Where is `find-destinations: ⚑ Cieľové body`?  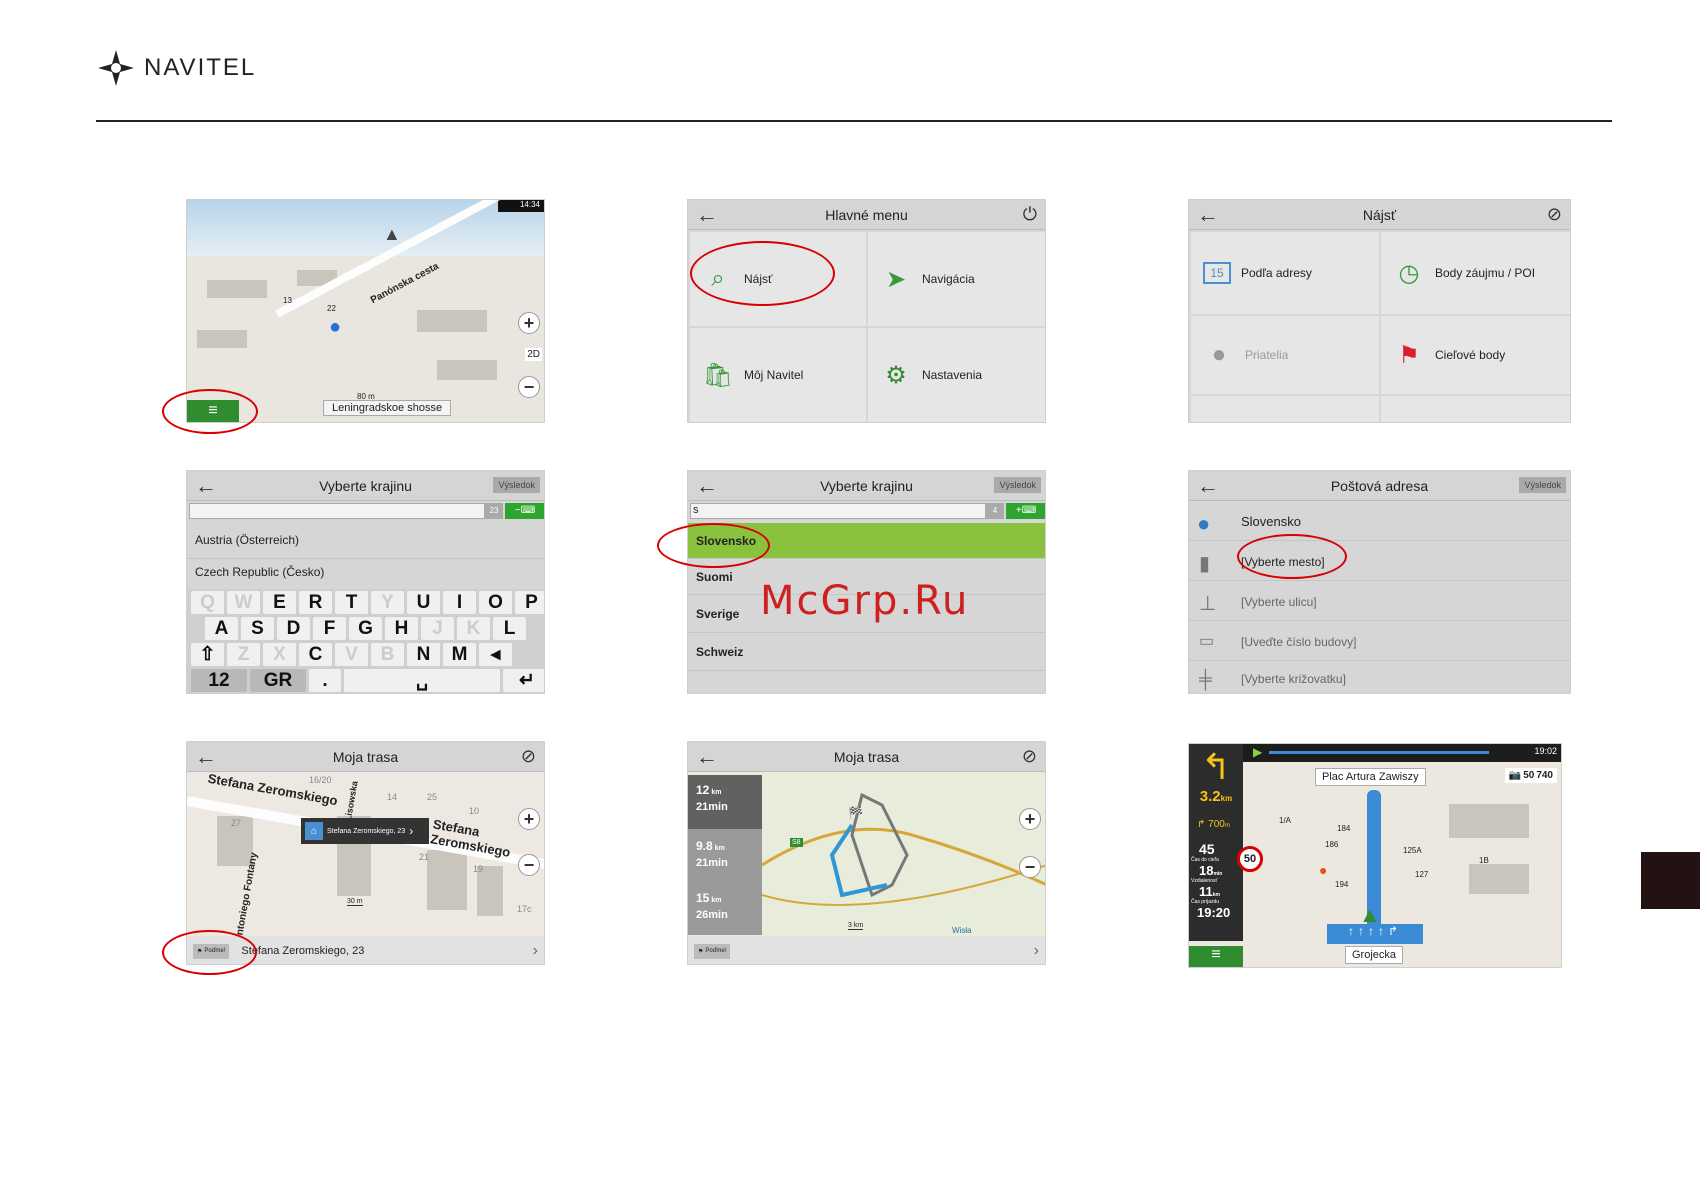
find-destinations: ⚑ Cieľové body is located at coordinates (1475, 355).